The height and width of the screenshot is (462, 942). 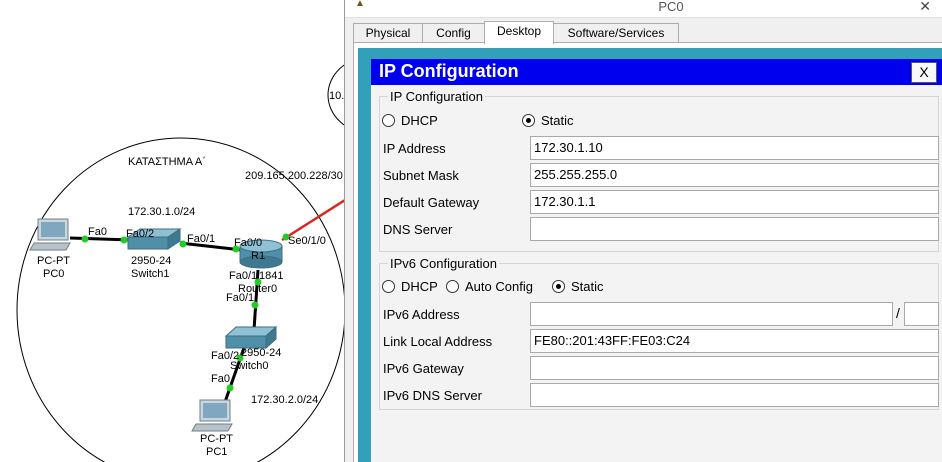 I want to click on default-gateway-label: Default Gateway, so click(x=431, y=202).